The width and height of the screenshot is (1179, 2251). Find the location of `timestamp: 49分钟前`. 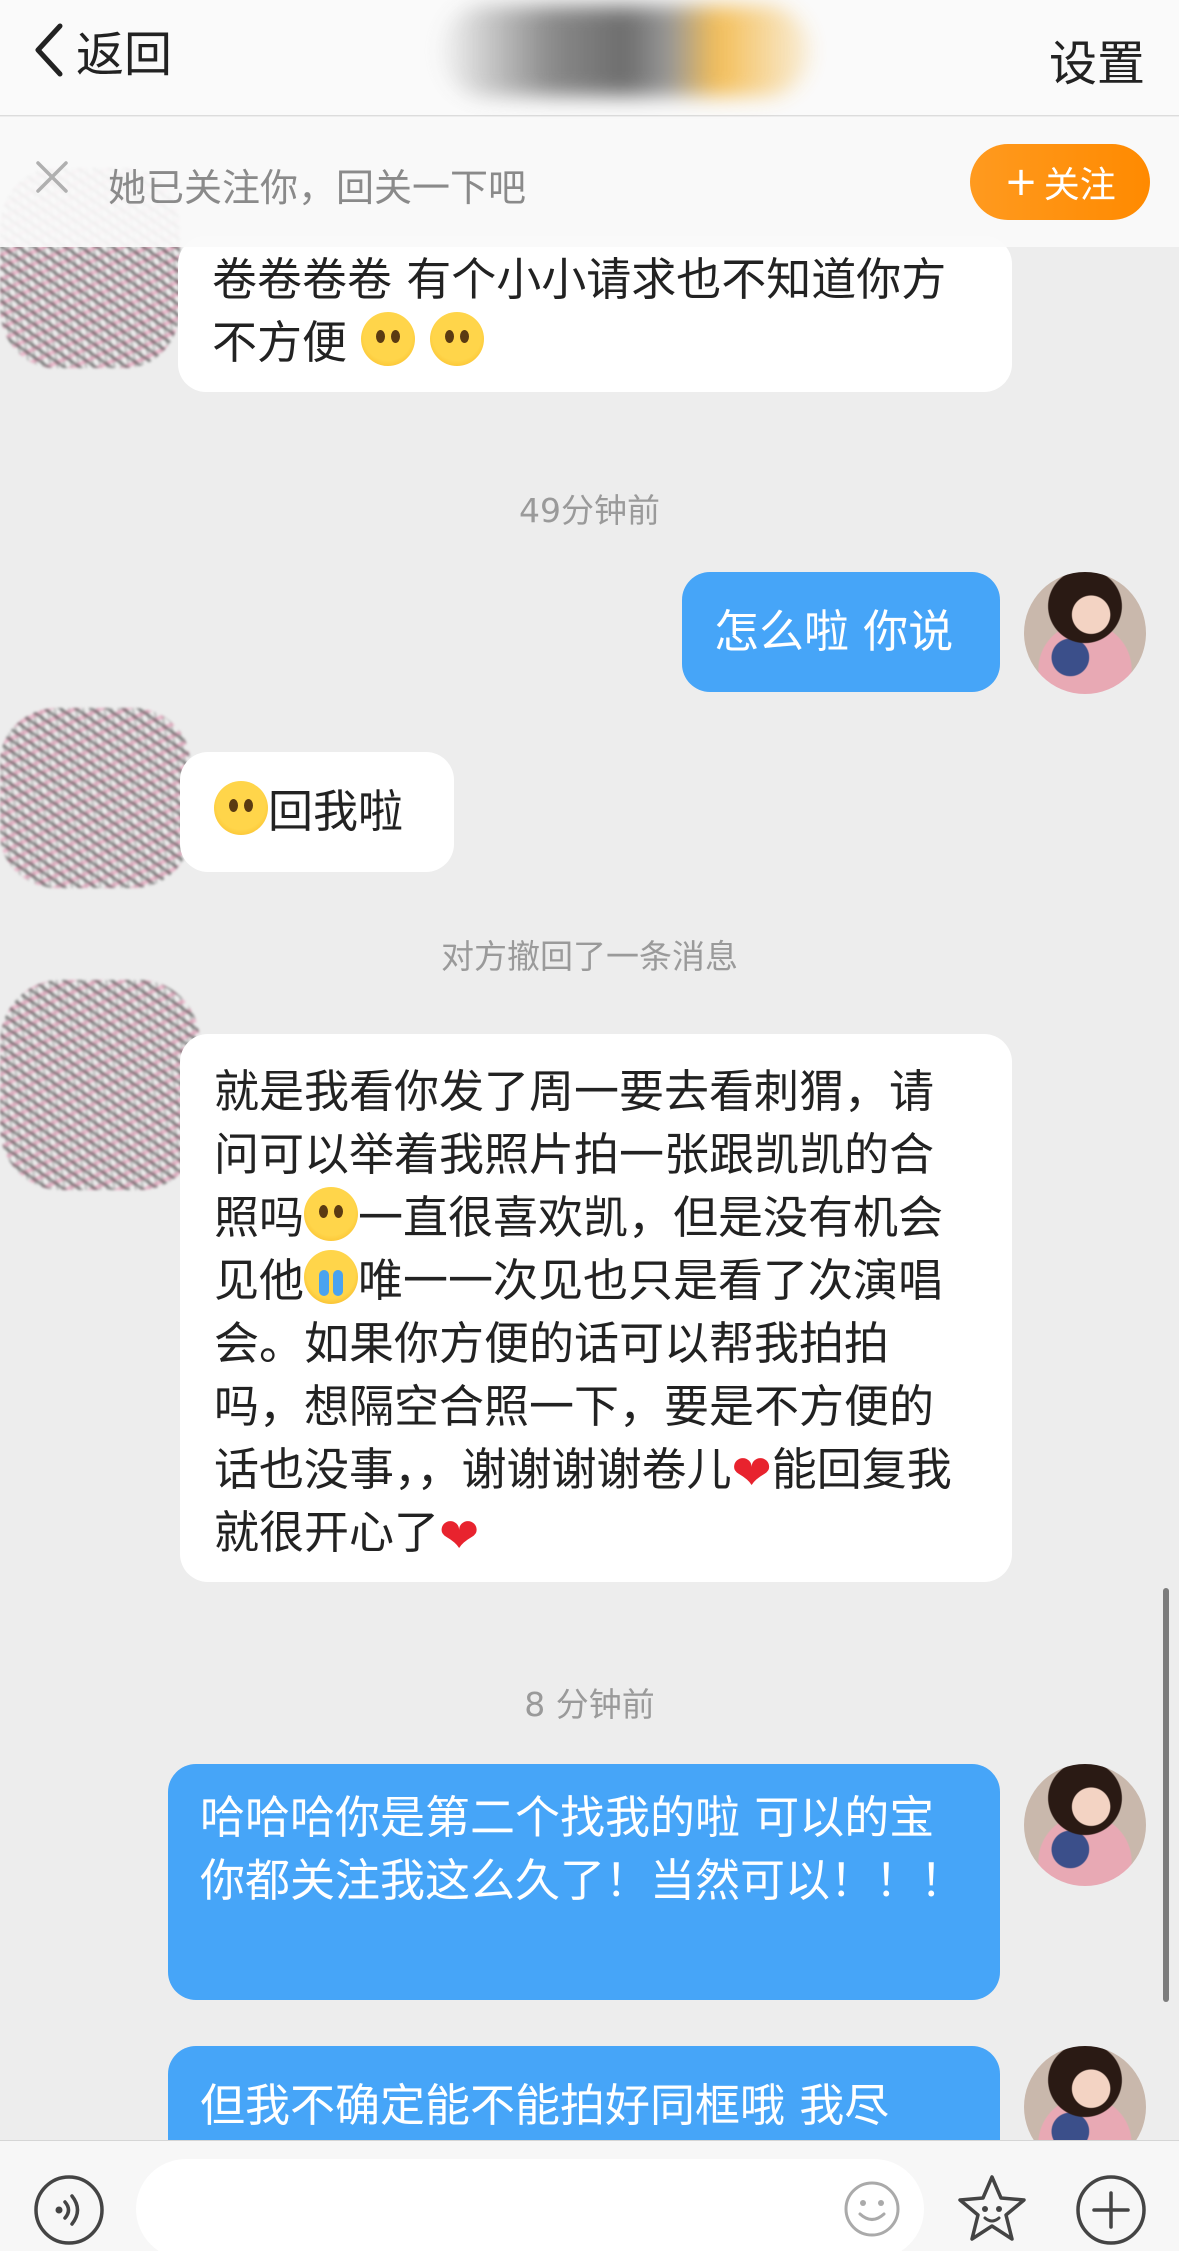

timestamp: 49分钟前 is located at coordinates (589, 510).